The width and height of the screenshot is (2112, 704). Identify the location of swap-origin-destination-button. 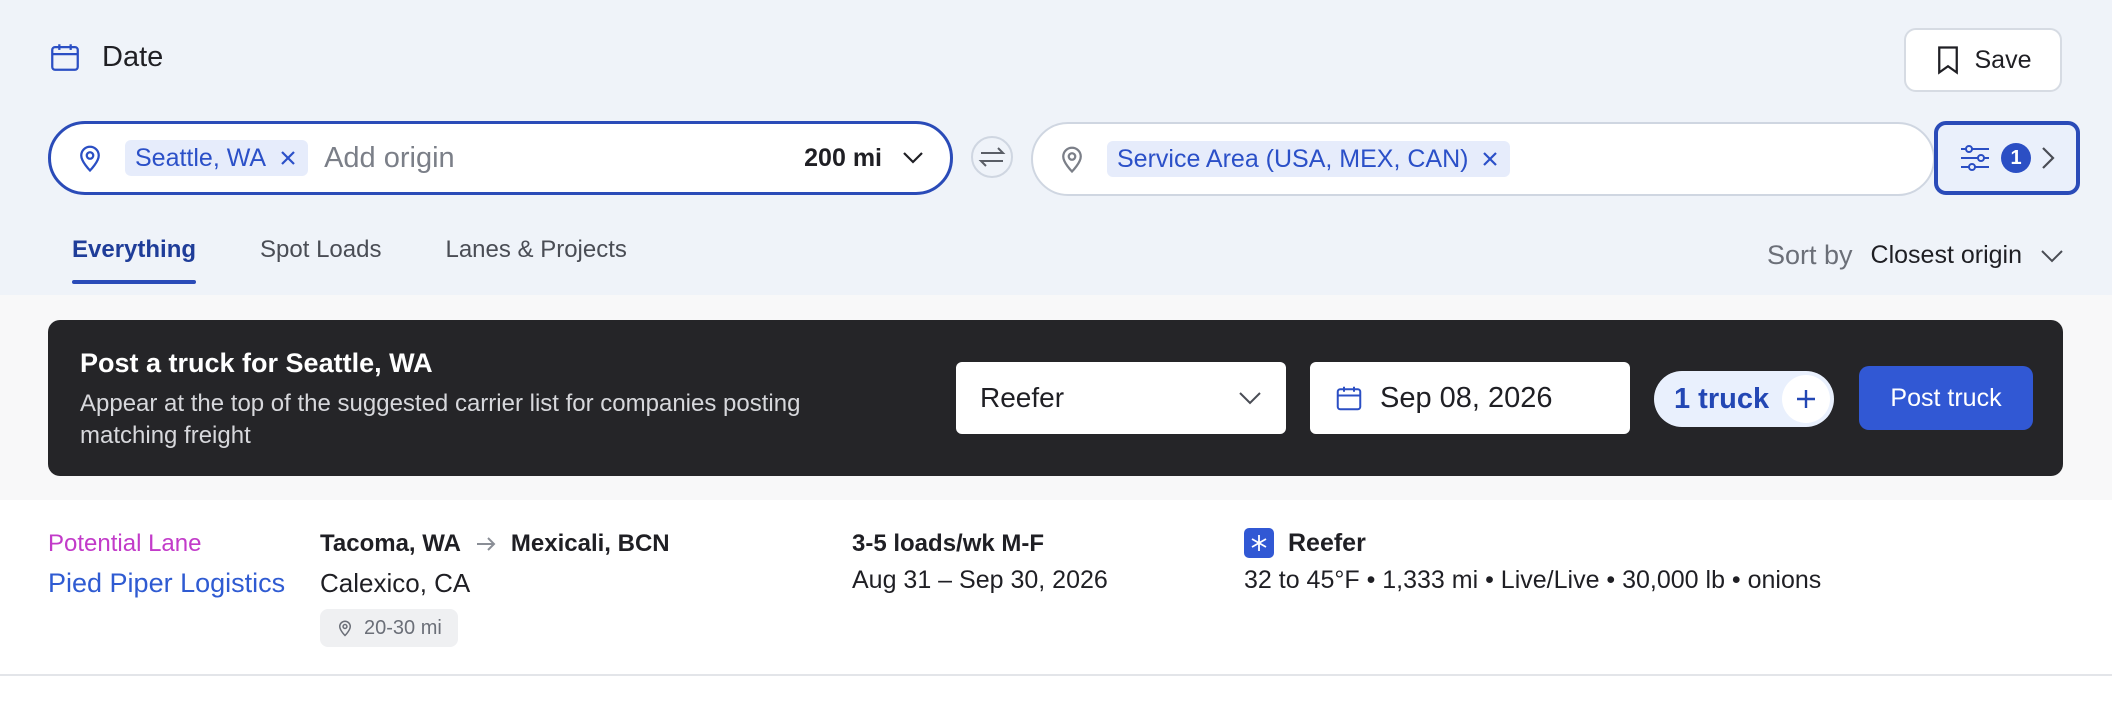
(992, 157).